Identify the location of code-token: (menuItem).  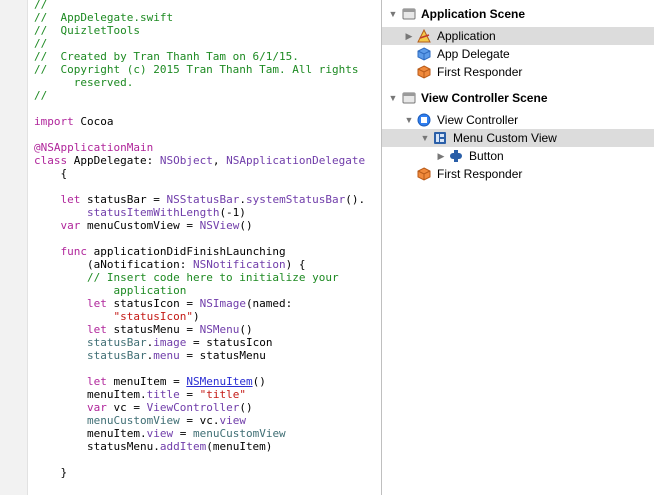
(239, 446).